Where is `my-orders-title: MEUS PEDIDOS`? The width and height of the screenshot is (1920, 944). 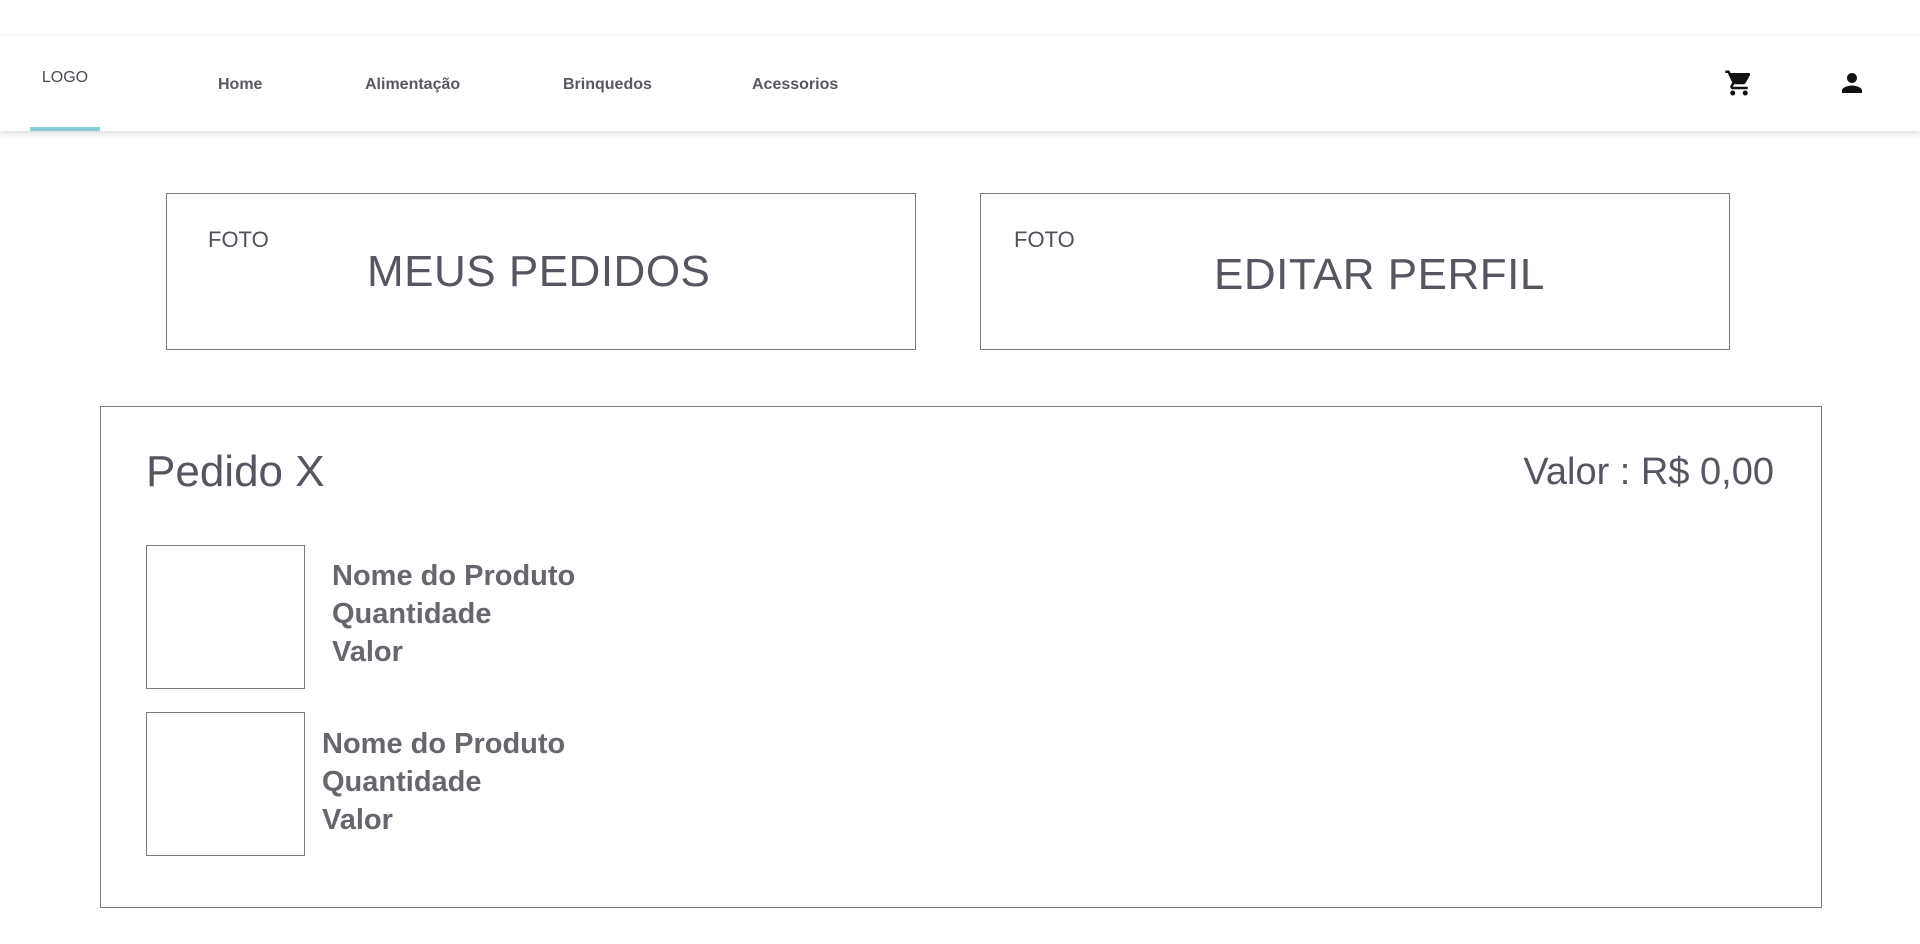
my-orders-title: MEUS PEDIDOS is located at coordinates (539, 271).